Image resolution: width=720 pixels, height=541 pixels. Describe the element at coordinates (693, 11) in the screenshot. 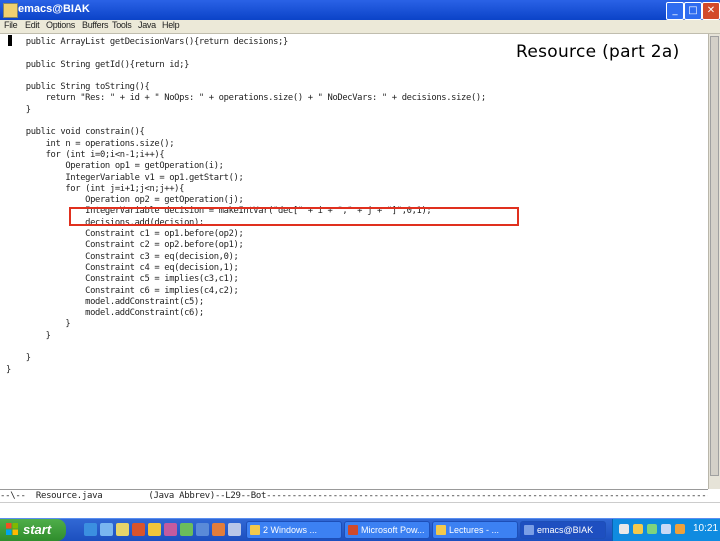

I see `maximize-button: □` at that location.